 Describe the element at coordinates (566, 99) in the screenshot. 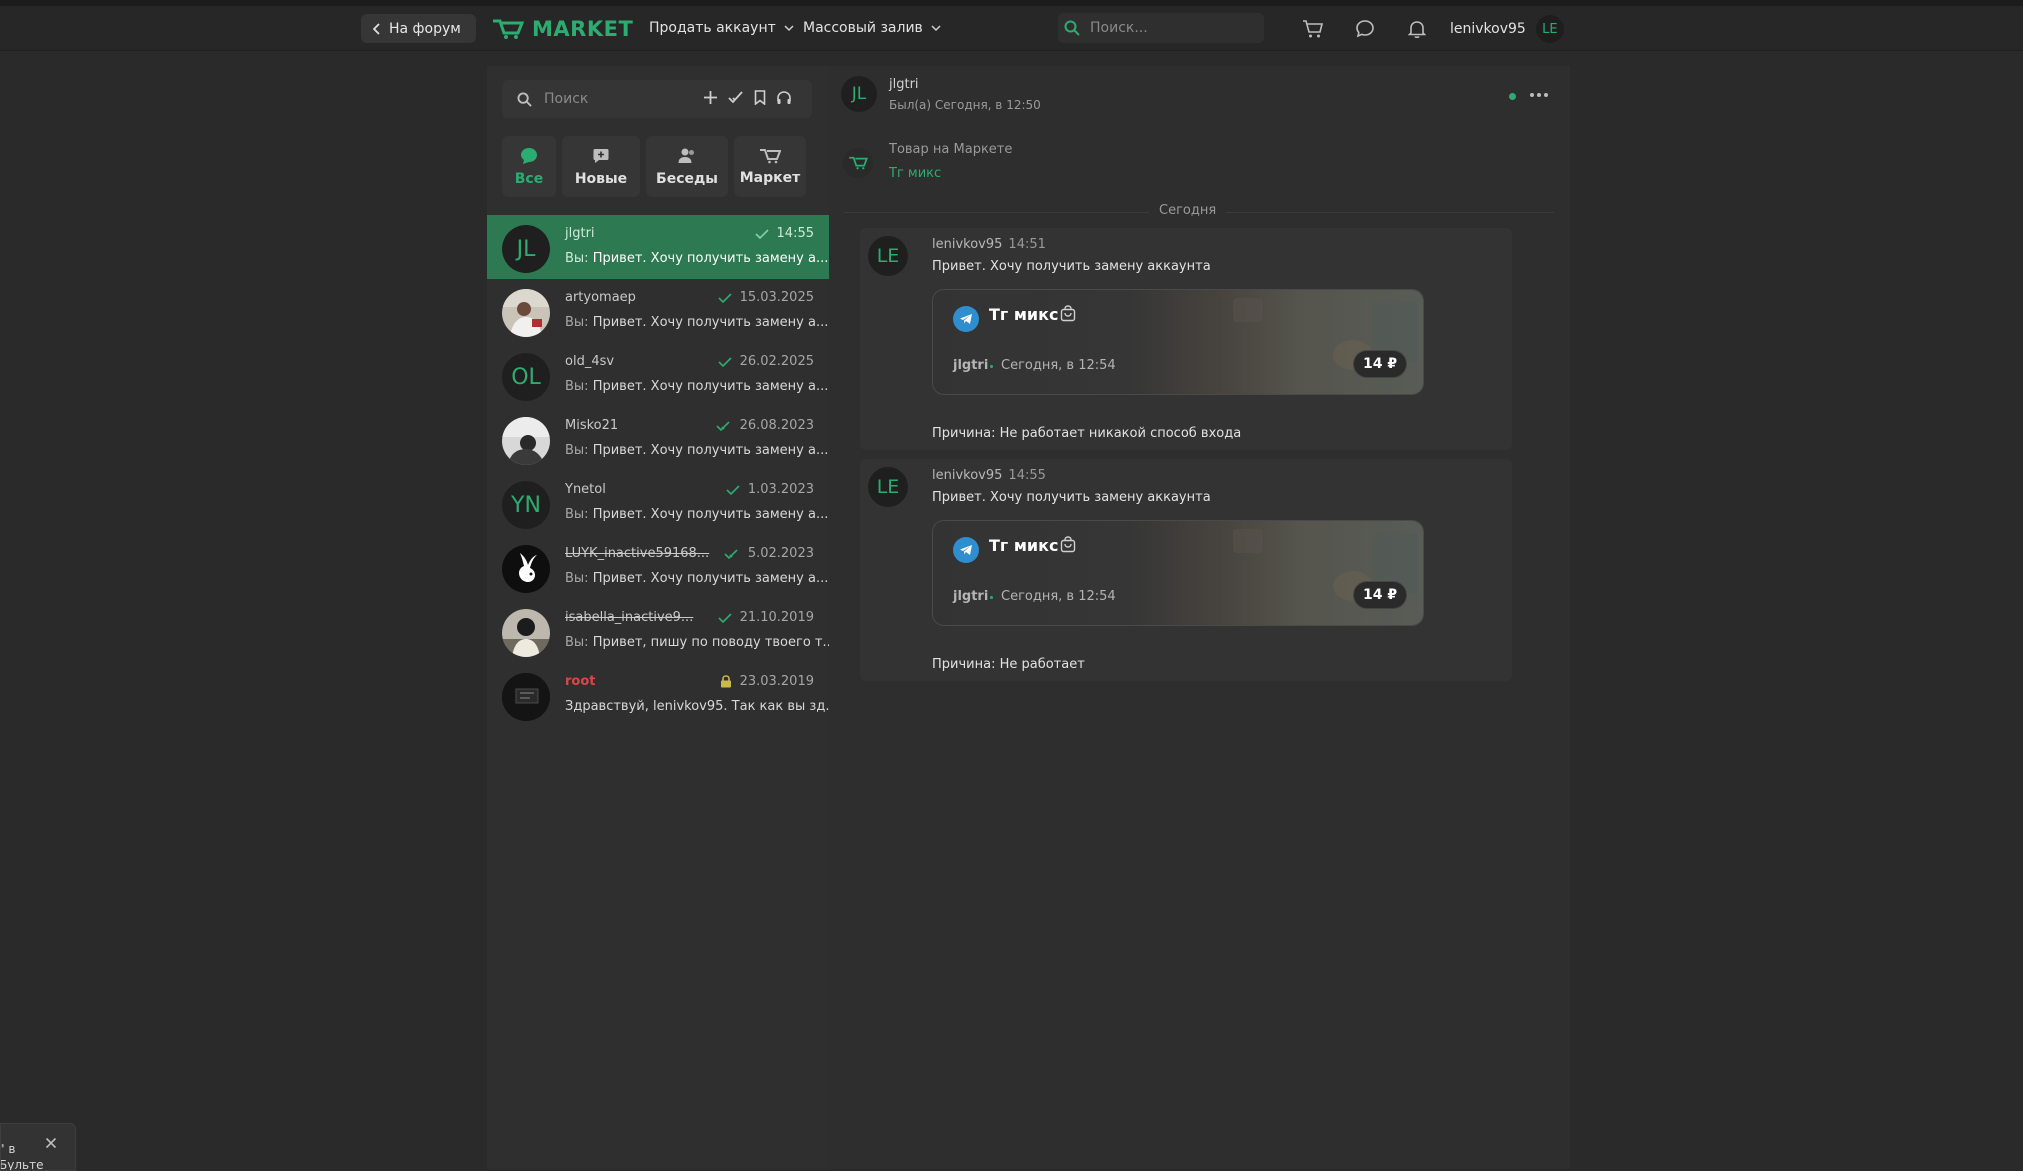

I see `sidebar-search-placeholder: Поиск` at that location.